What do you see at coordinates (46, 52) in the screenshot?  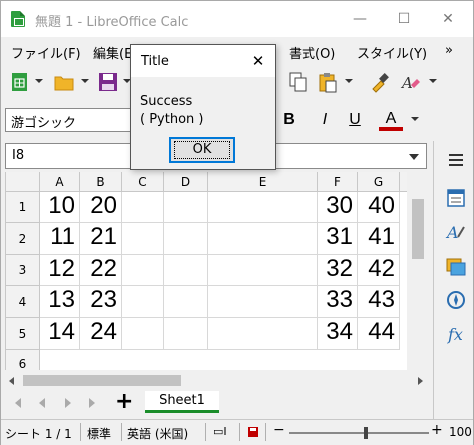 I see `menu-file: ファイル(F)` at bounding box center [46, 52].